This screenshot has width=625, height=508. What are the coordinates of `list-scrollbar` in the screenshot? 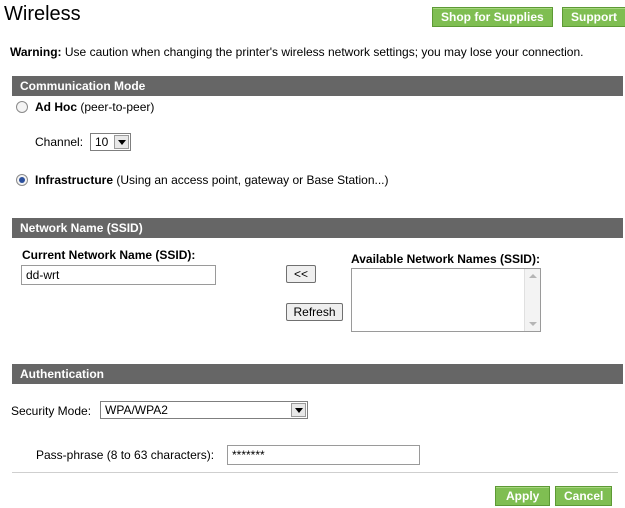 It's located at (532, 300).